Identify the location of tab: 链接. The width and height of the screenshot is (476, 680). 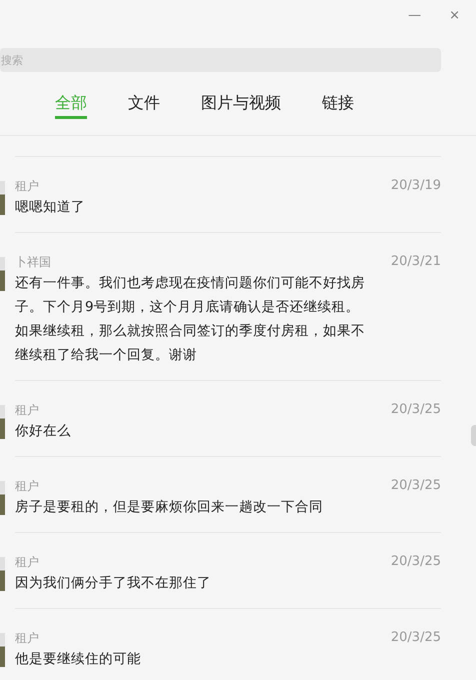
(338, 103).